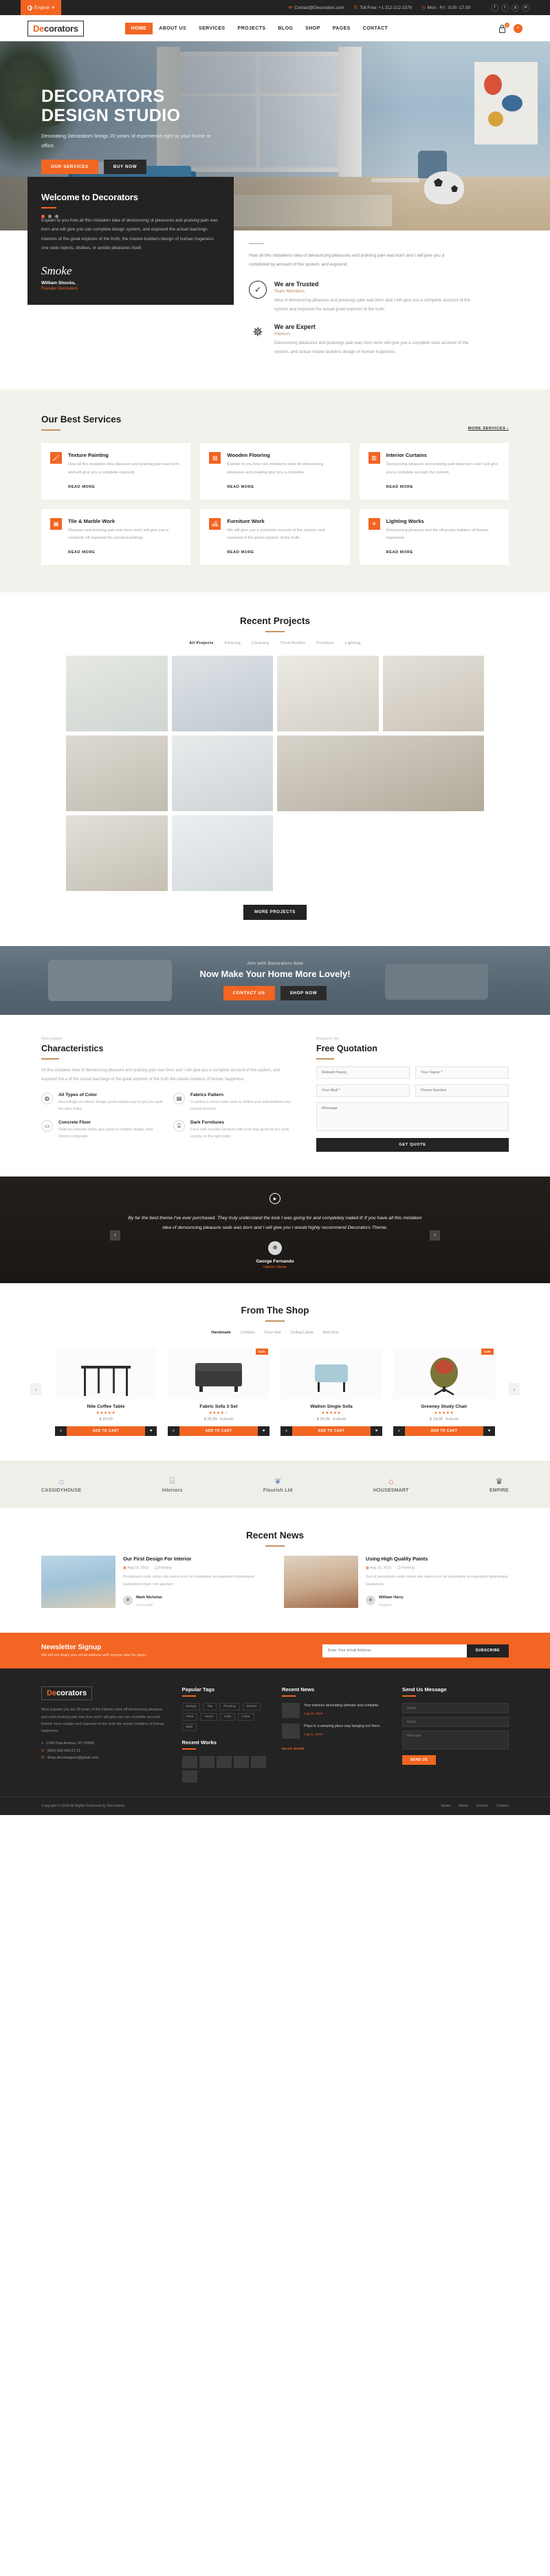 The width and height of the screenshot is (550, 2576). I want to click on brand-logo: ❦ Flourish Ltd, so click(278, 1485).